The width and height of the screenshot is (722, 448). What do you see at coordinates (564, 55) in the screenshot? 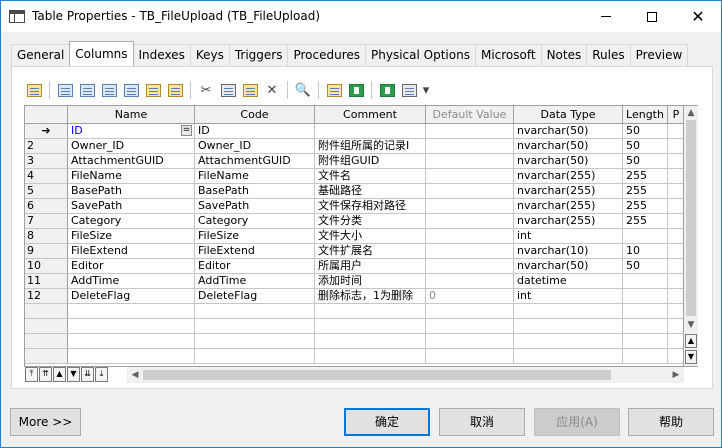
I see `tab-notes: Notes` at bounding box center [564, 55].